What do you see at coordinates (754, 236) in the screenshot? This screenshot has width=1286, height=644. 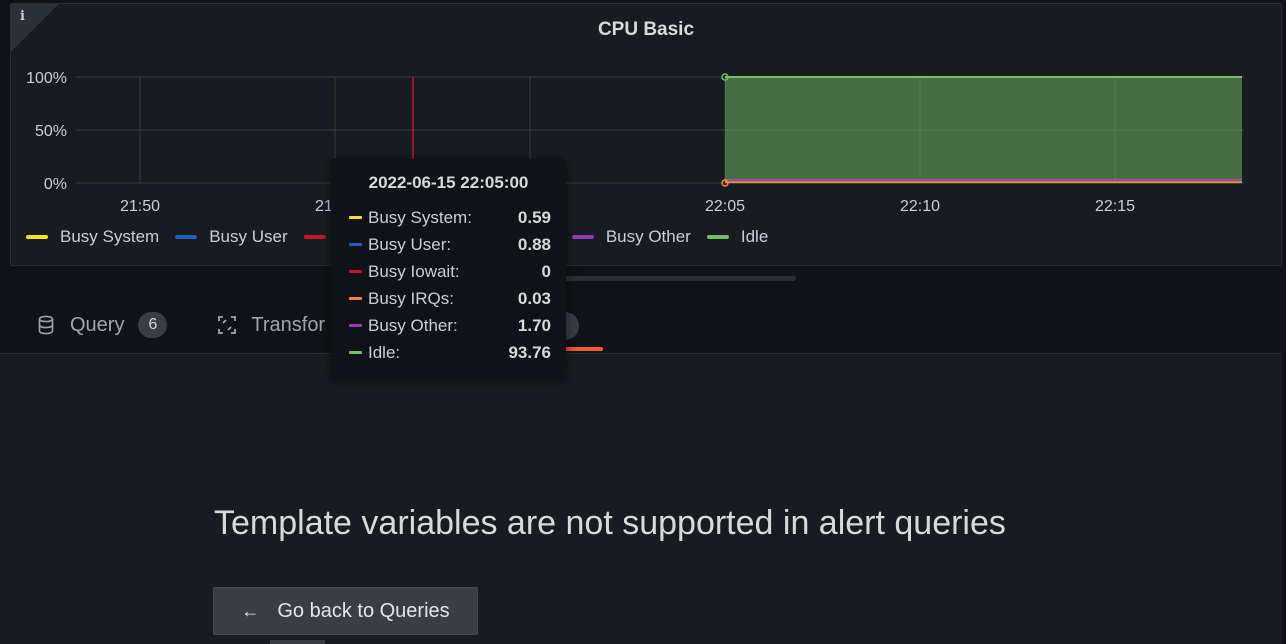 I see `legend-label: Idle` at bounding box center [754, 236].